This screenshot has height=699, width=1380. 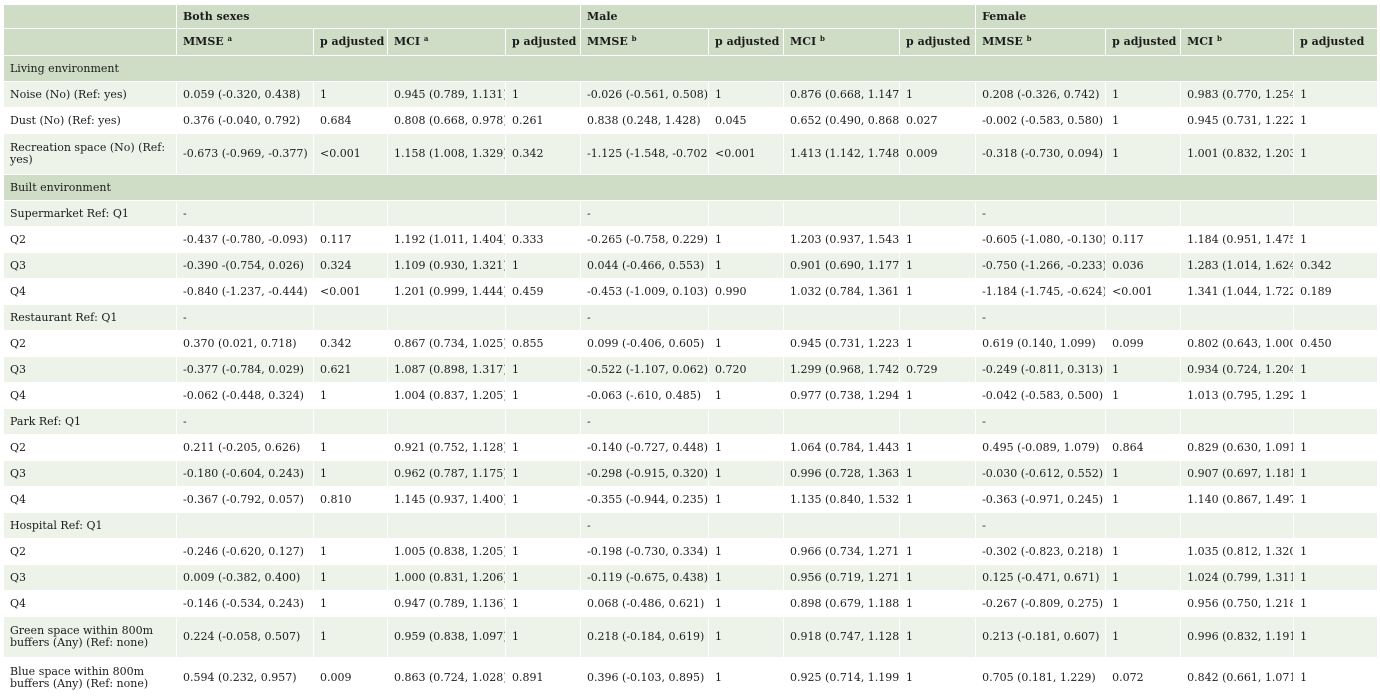 I want to click on table-cell: 0.918 (0.747, 1.128), so click(x=842, y=637).